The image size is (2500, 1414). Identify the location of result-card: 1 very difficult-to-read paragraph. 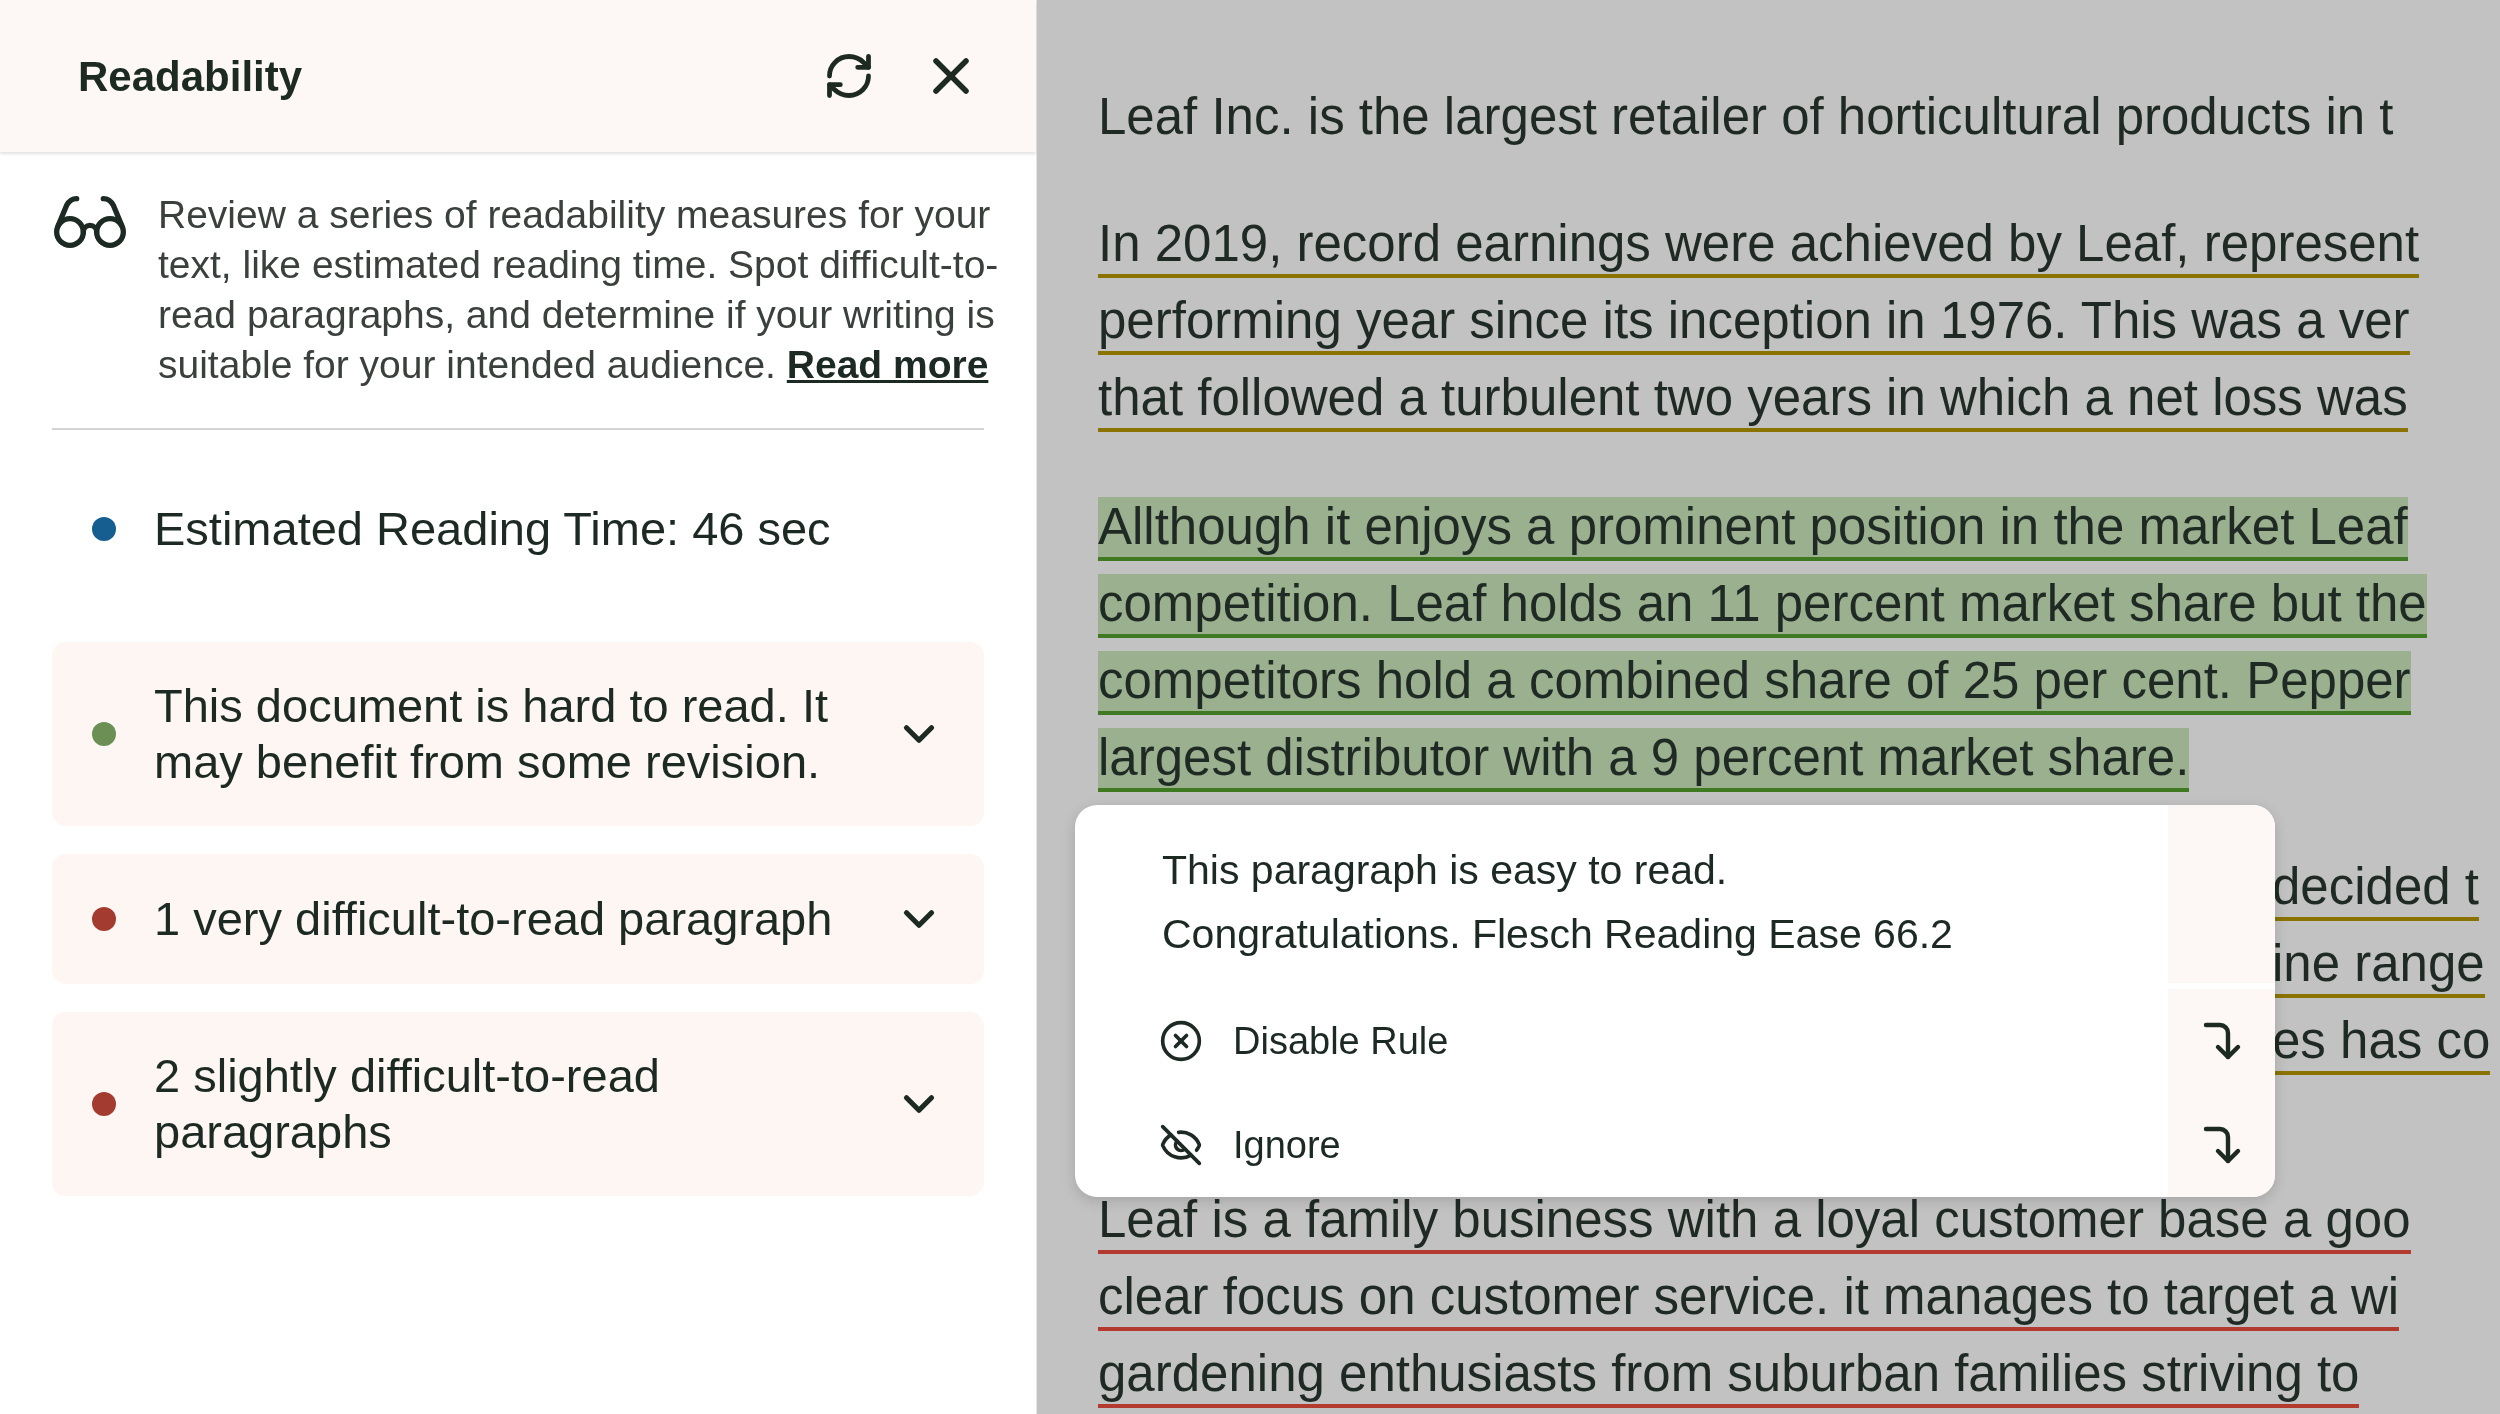
(518, 919).